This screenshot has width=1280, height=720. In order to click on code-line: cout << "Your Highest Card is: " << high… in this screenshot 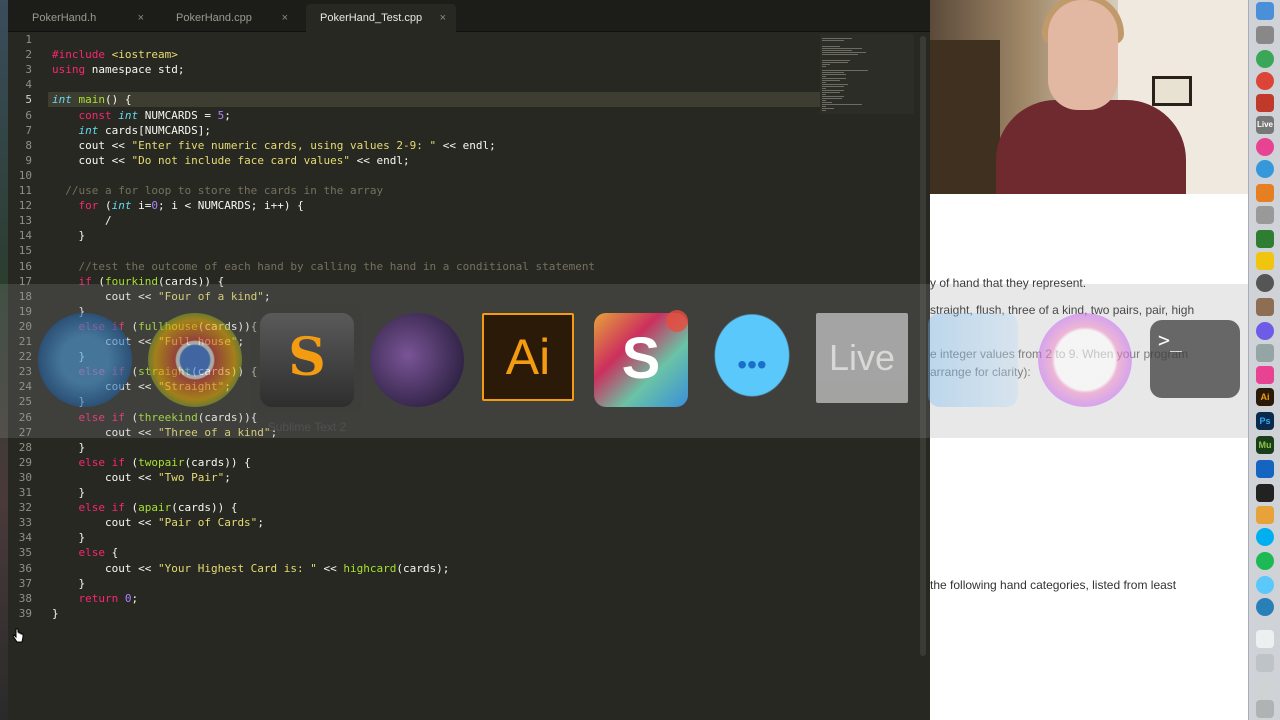, I will do `click(251, 568)`.